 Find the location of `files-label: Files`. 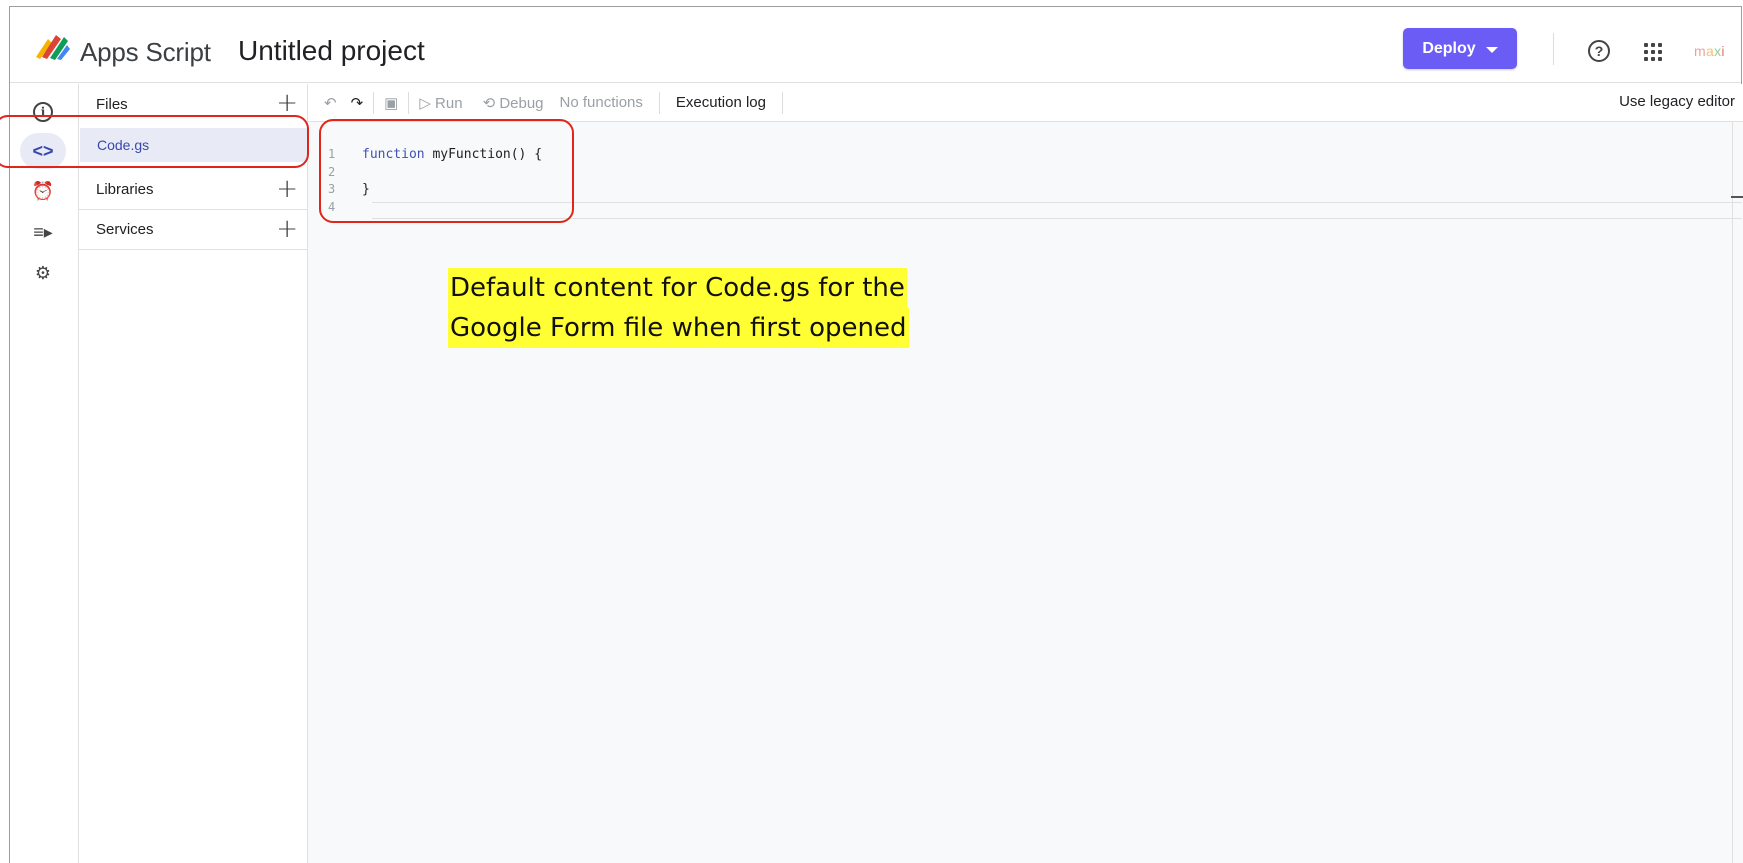

files-label: Files is located at coordinates (112, 104).